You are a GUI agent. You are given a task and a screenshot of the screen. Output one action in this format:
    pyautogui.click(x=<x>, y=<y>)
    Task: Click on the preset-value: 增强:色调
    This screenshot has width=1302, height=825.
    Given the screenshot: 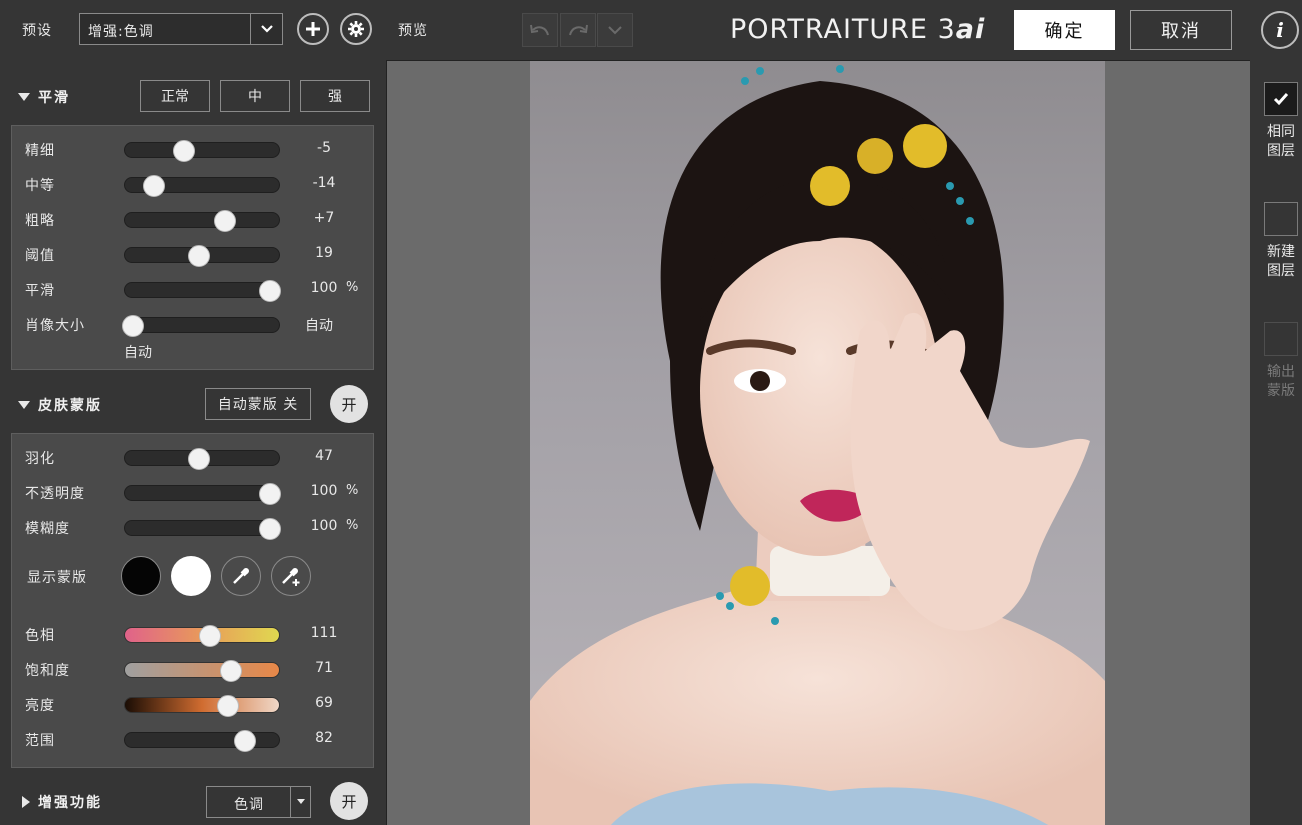 What is the action you would take?
    pyautogui.click(x=121, y=32)
    